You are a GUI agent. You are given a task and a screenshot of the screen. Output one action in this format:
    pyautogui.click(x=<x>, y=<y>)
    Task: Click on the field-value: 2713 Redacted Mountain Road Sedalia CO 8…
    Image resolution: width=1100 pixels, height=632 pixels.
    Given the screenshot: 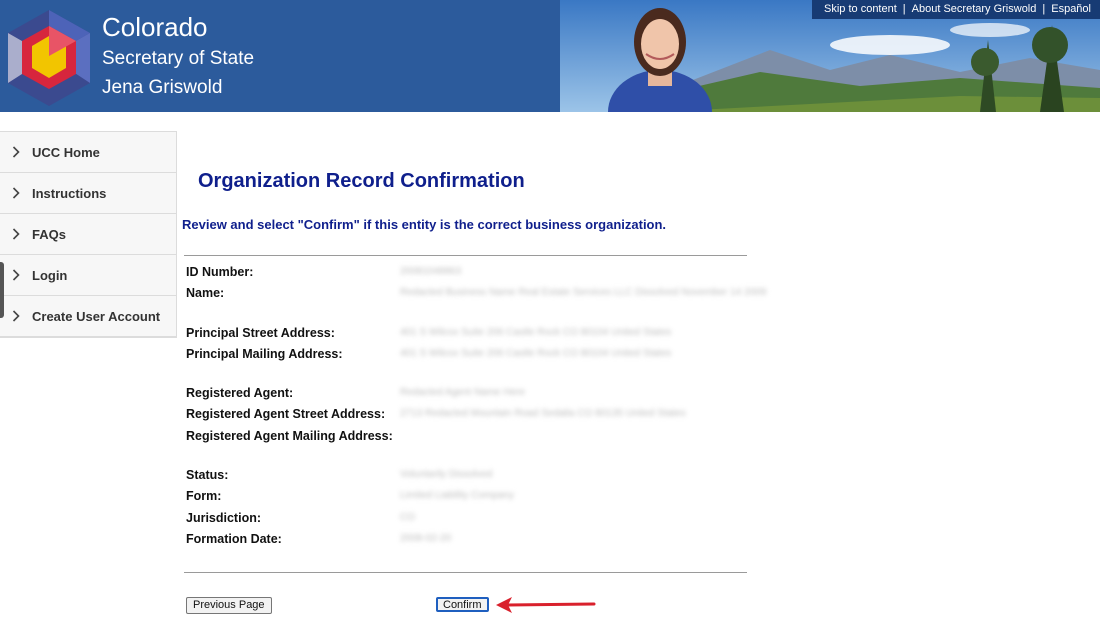 What is the action you would take?
    pyautogui.click(x=543, y=414)
    